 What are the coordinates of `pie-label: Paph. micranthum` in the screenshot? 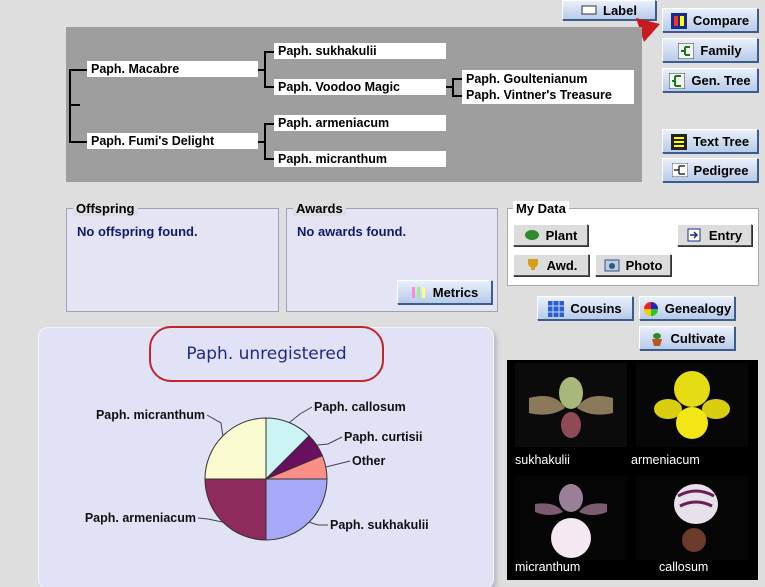 It's located at (150, 415).